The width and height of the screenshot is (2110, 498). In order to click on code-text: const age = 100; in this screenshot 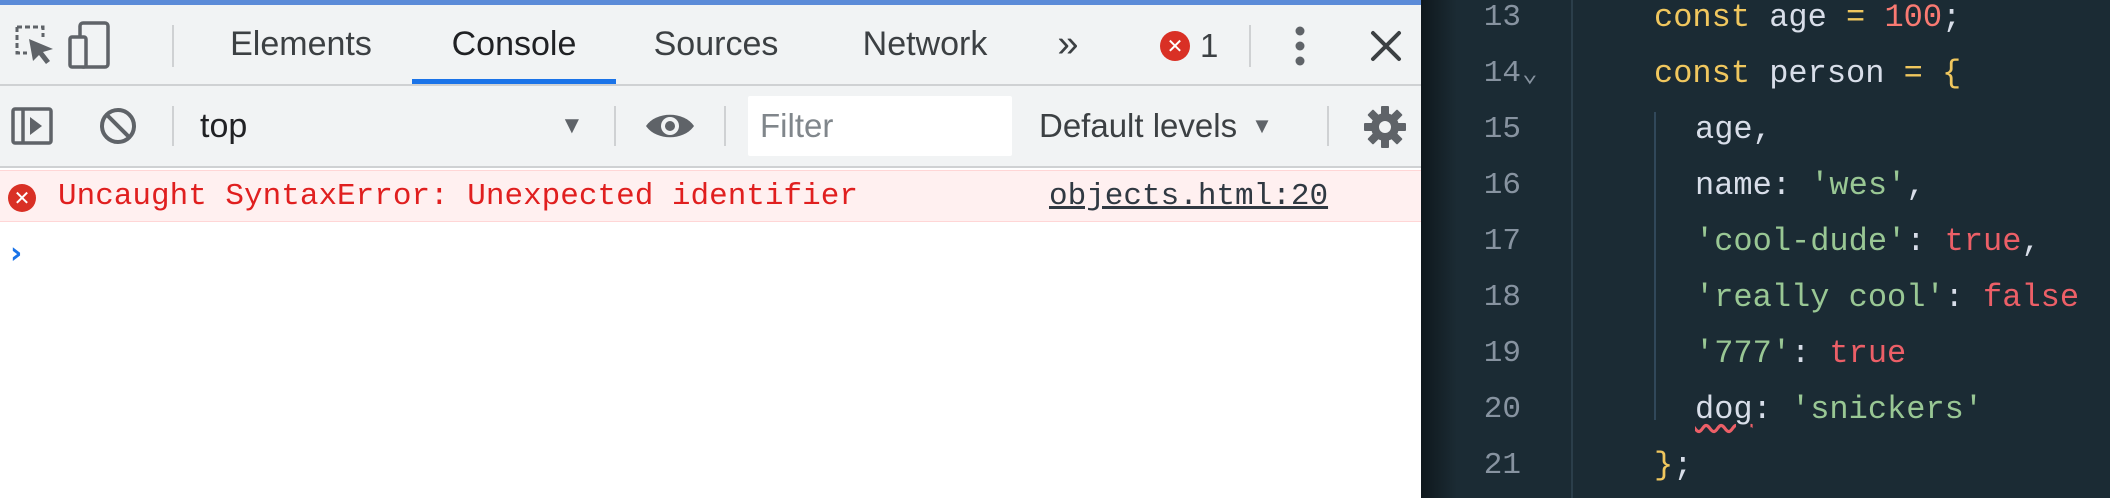, I will do `click(1807, 23)`.